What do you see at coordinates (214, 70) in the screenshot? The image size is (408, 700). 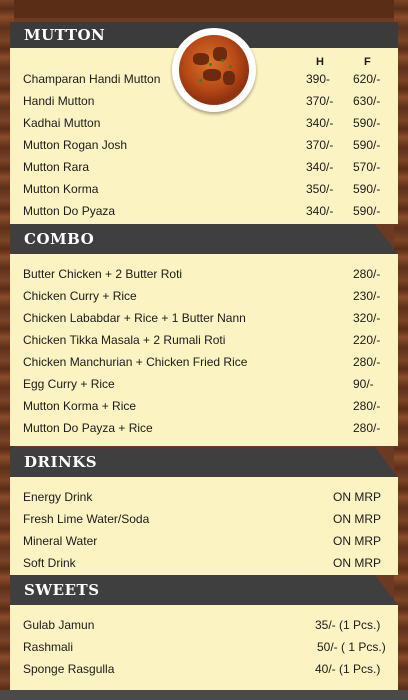 I see `mutton-curry-dish-image` at bounding box center [214, 70].